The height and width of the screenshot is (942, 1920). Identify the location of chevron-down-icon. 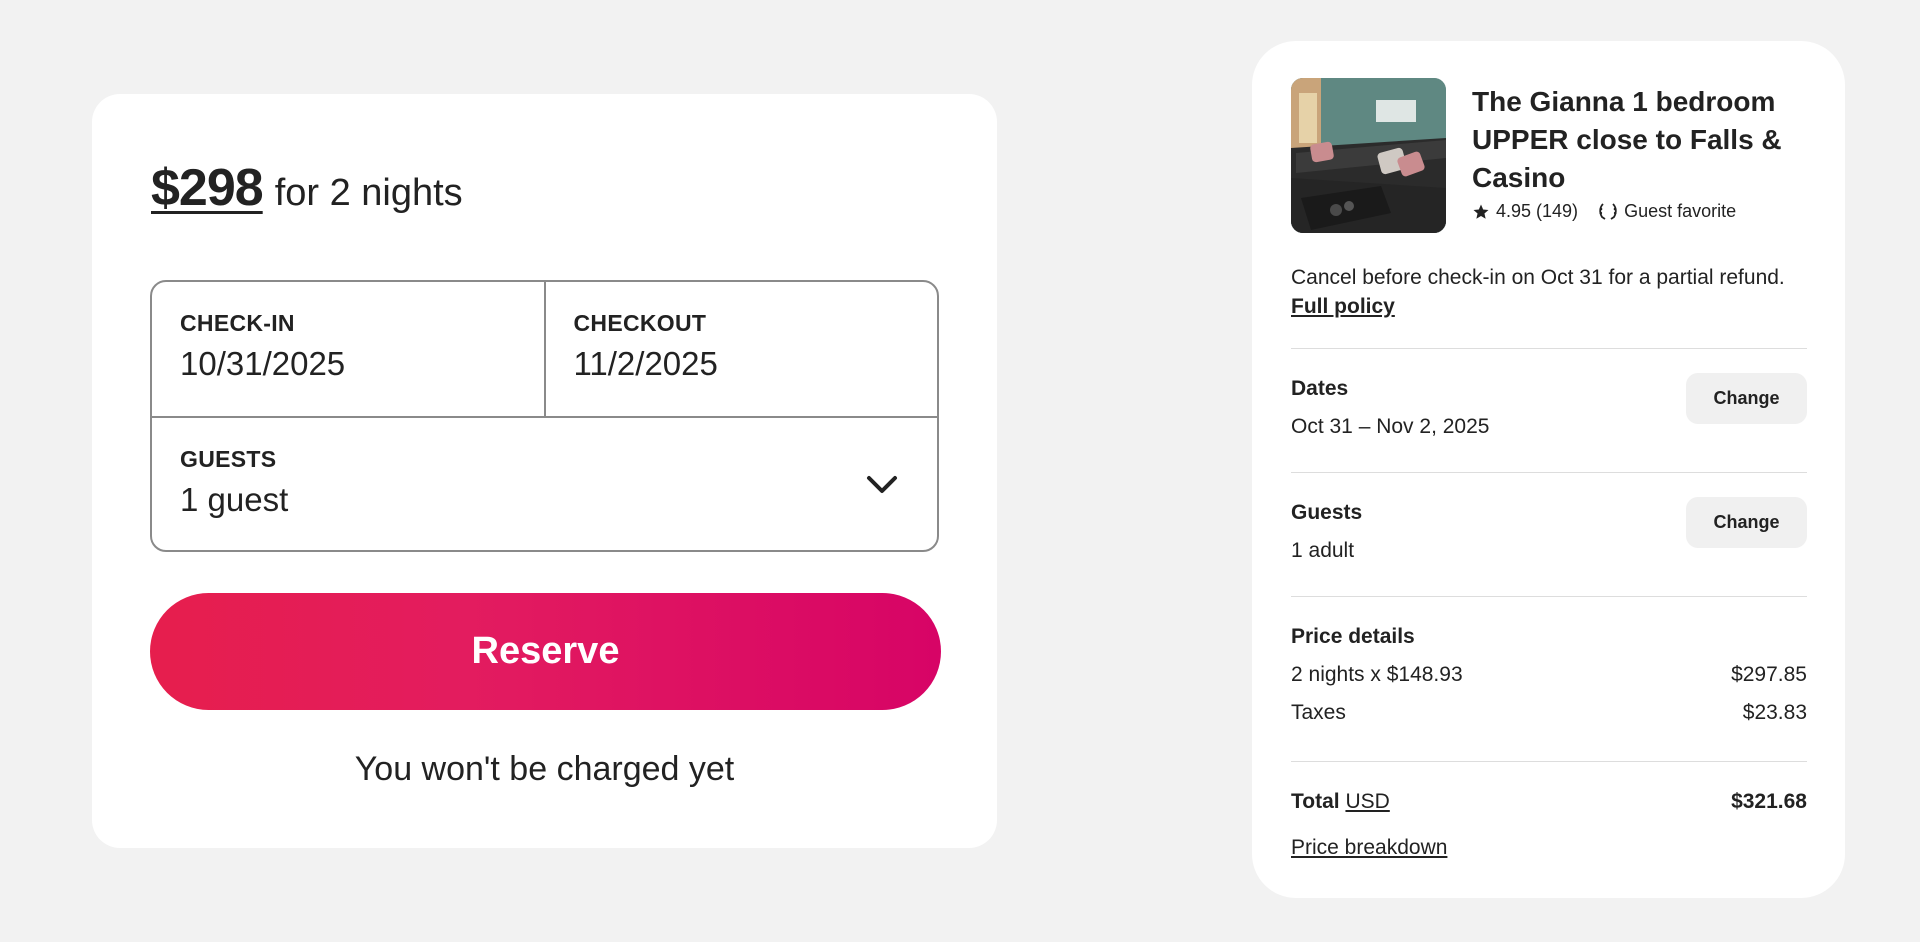
(882, 484).